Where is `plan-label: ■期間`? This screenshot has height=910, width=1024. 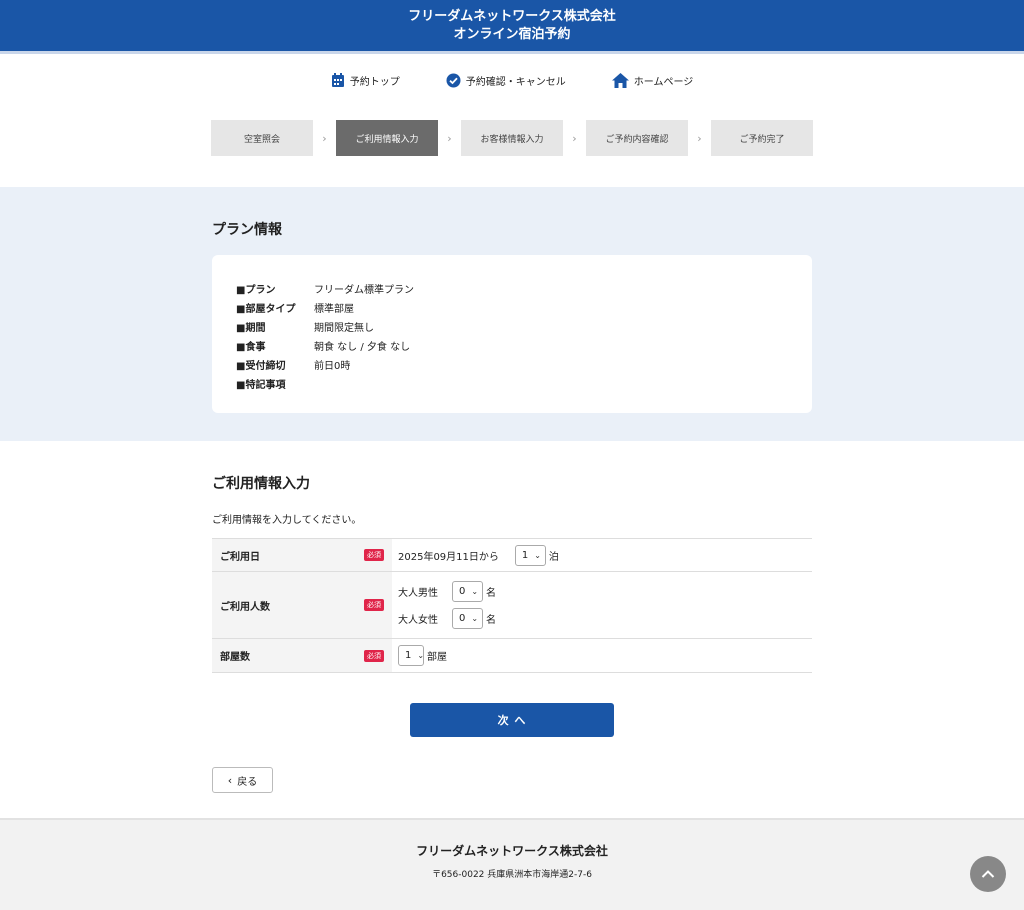
plan-label: ■期間 is located at coordinates (251, 328).